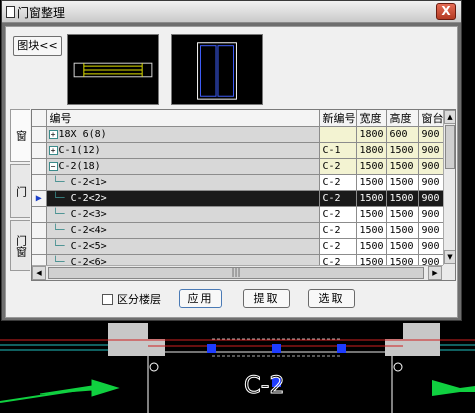 Image resolution: width=475 pixels, height=413 pixels. Describe the element at coordinates (39, 118) in the screenshot. I see `header-indicator` at that location.